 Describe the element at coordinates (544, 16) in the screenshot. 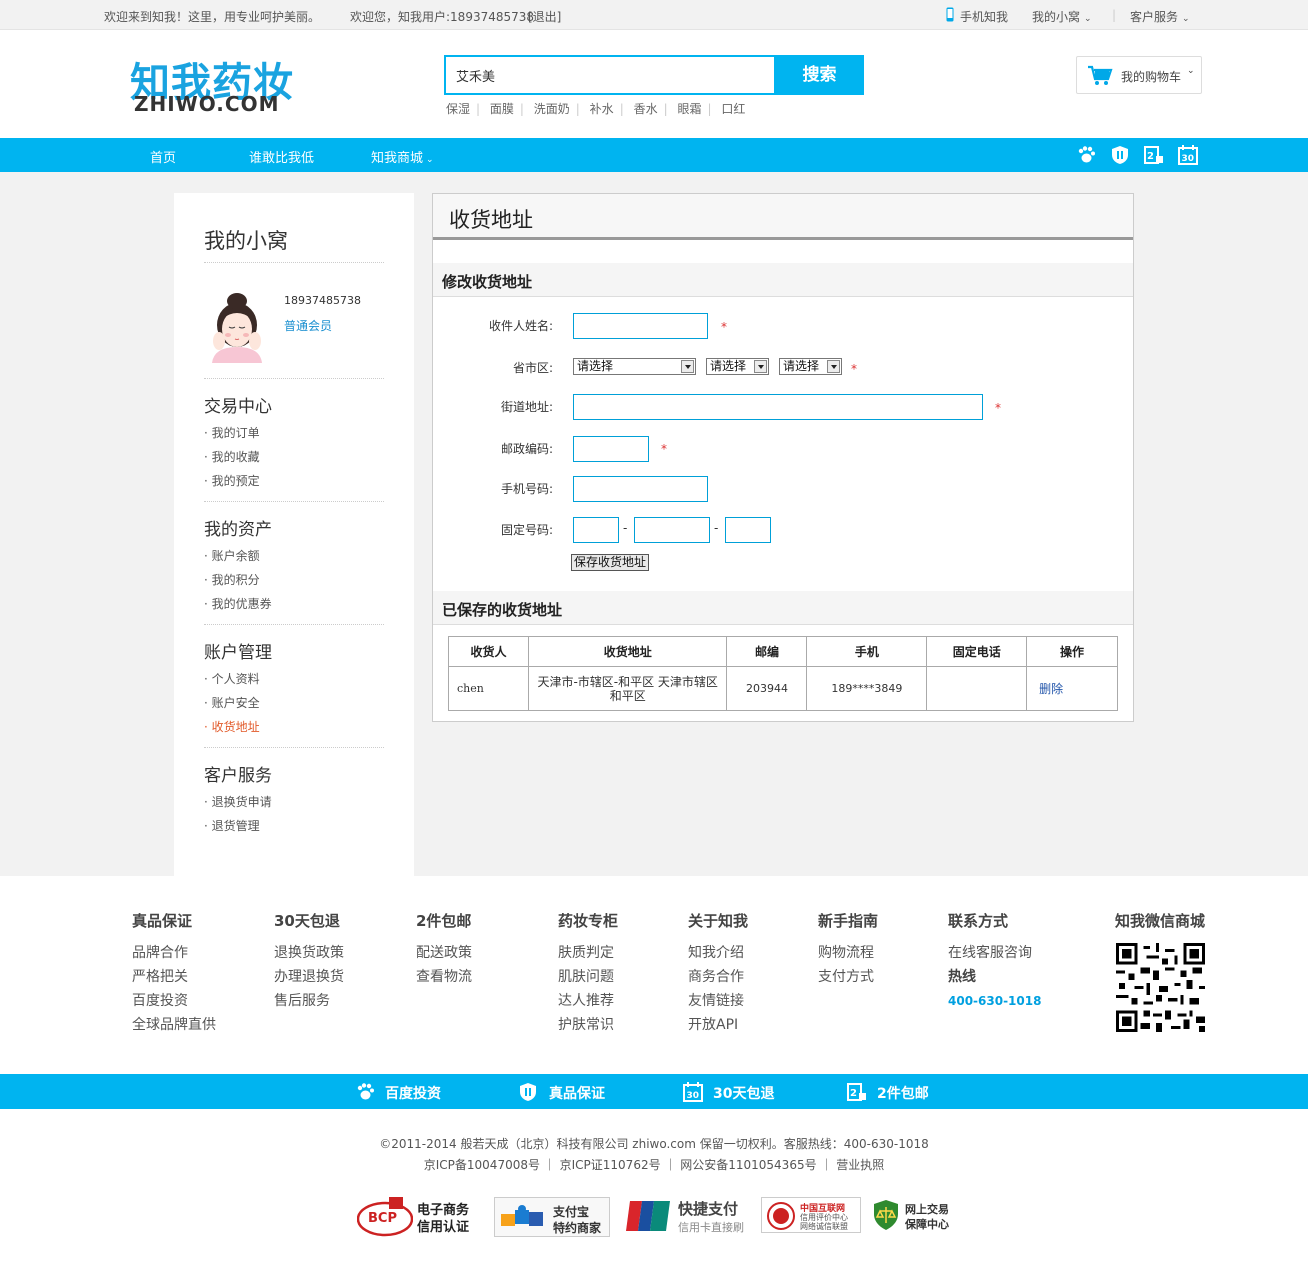

I see `logout-link: [退出]` at that location.